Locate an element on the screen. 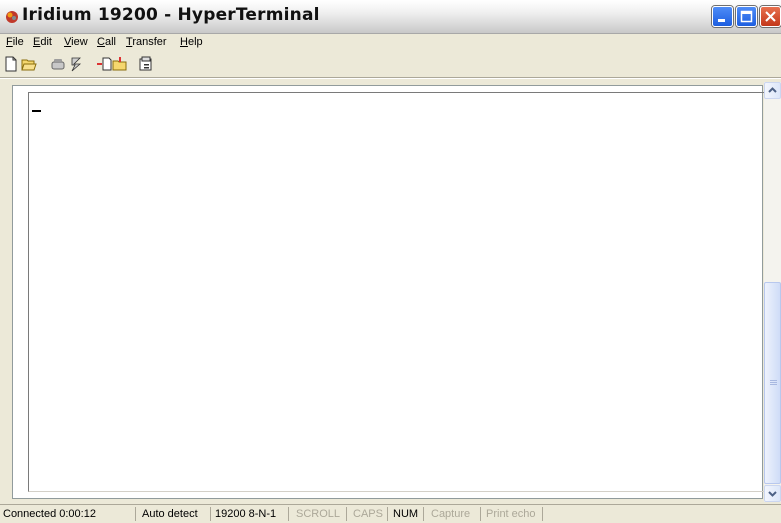 Image resolution: width=781 pixels, height=523 pixels. close-button is located at coordinates (770, 16).